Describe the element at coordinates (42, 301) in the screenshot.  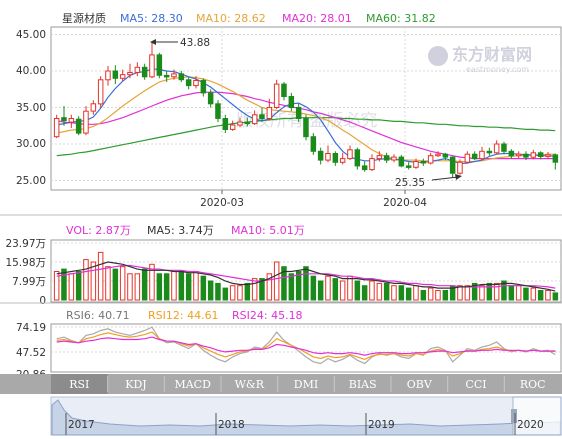
I see `vol-tick-3: 0` at that location.